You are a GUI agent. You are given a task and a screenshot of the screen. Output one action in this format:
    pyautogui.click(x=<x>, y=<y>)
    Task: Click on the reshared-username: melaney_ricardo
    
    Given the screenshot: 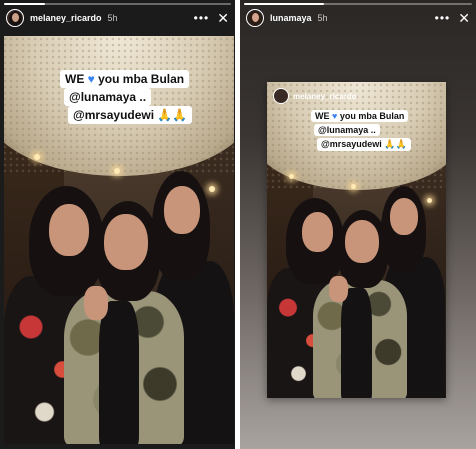 What is the action you would take?
    pyautogui.click(x=325, y=96)
    